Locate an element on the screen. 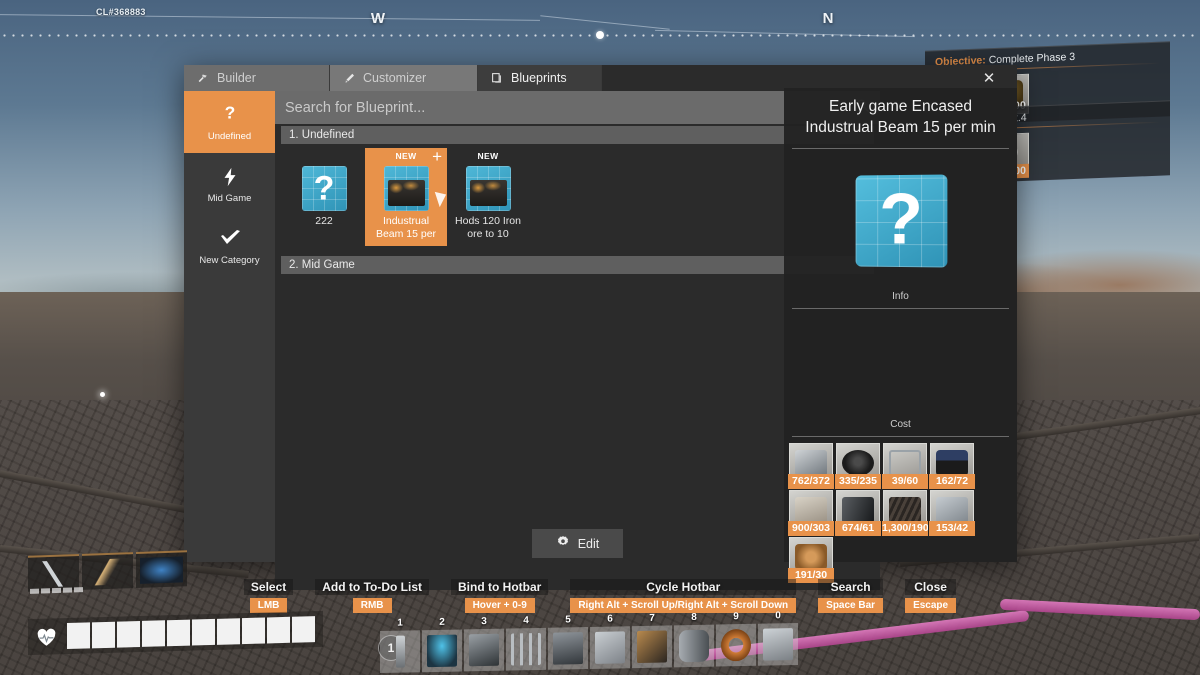 The width and height of the screenshot is (1200, 675). hotbar-slot-7: 7 is located at coordinates (652, 641).